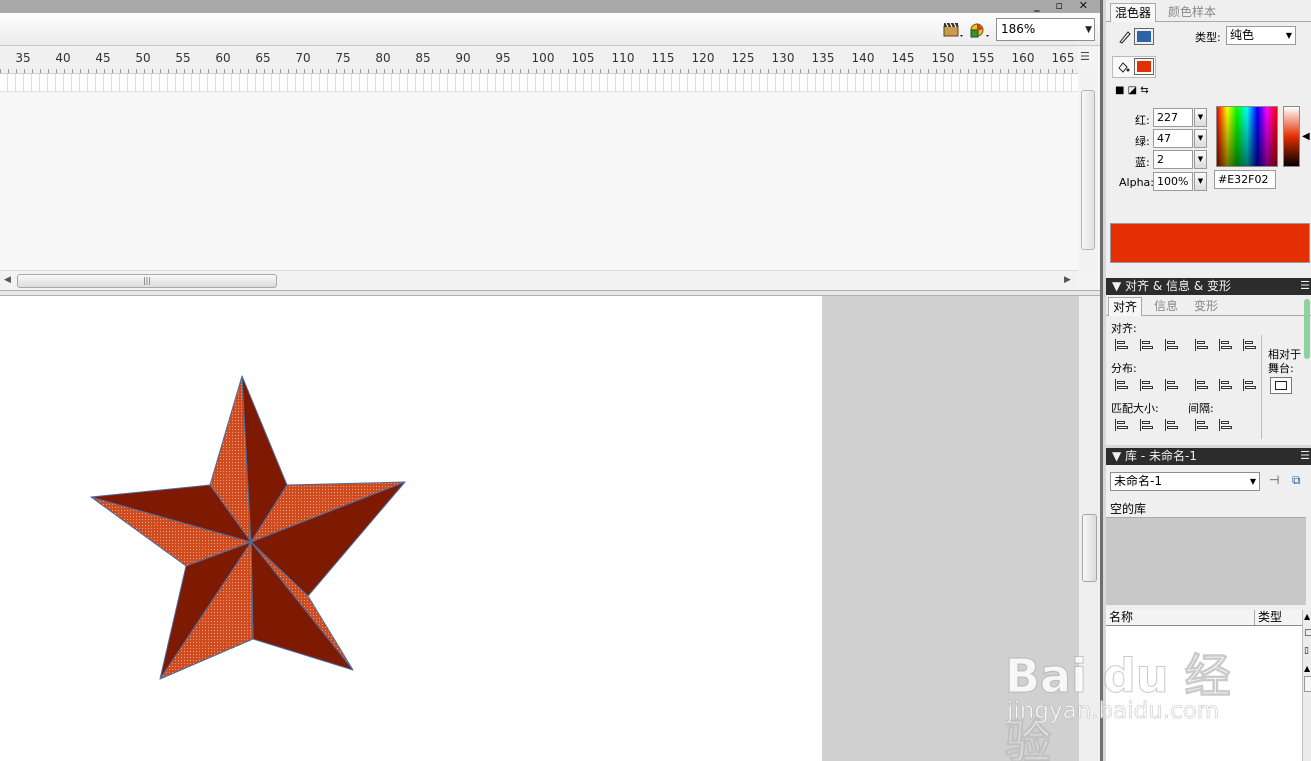  I want to click on fill-color-swatch, so click(1144, 66).